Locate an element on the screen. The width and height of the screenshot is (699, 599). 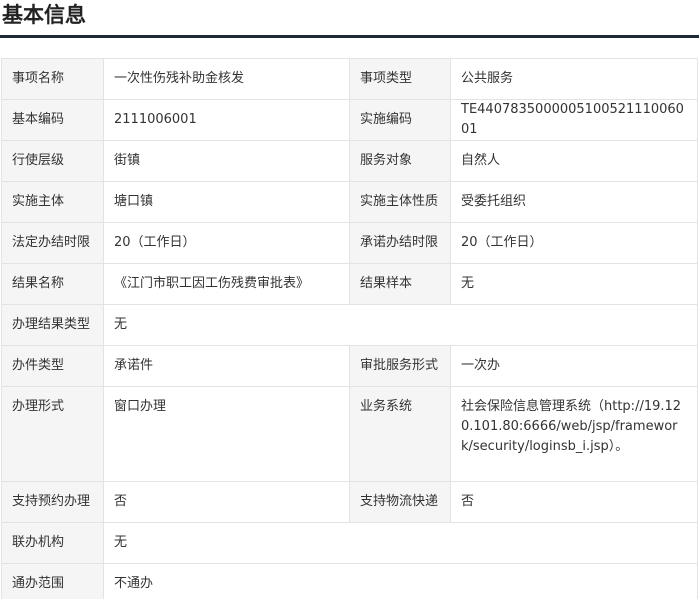
table-row: 支持预约办理 否 支持物流快递 否 is located at coordinates (349, 502).